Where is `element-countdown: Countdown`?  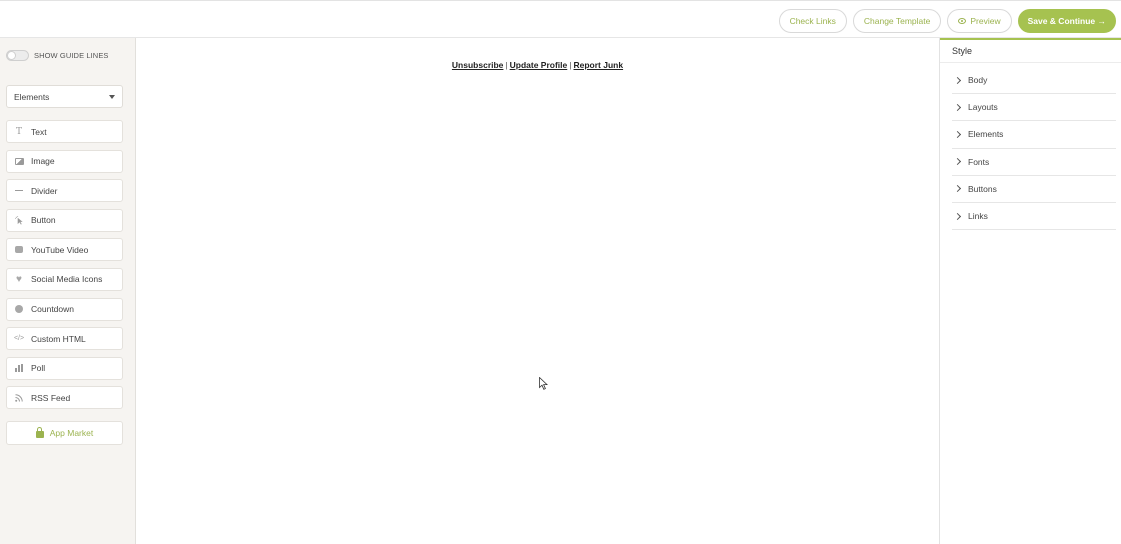 element-countdown: Countdown is located at coordinates (64, 309).